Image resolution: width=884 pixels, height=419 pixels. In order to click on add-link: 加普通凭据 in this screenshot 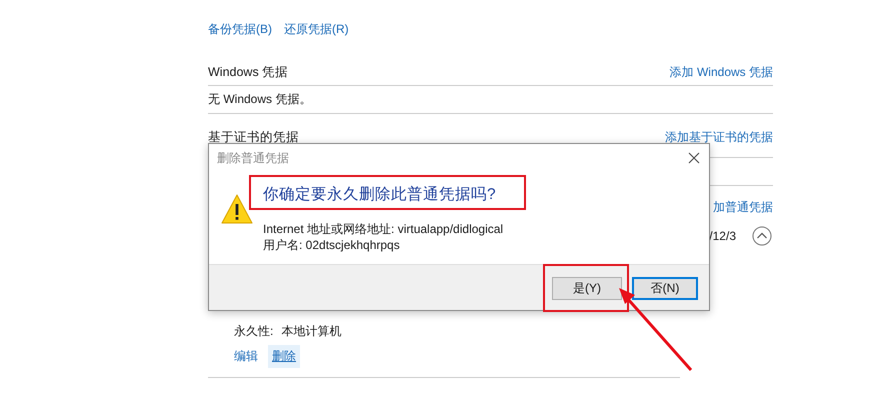, I will do `click(743, 207)`.